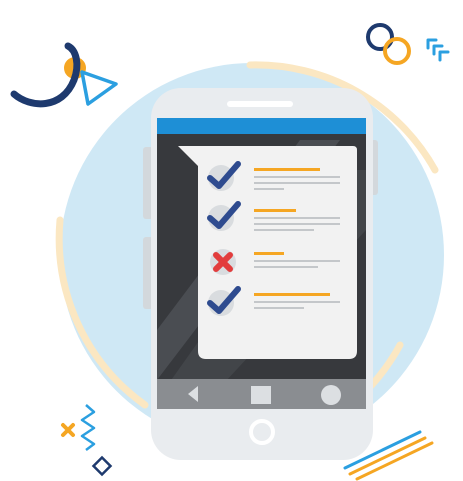 This screenshot has width=463, height=481. Describe the element at coordinates (397, 51) in the screenshot. I see `ring-shape` at that location.